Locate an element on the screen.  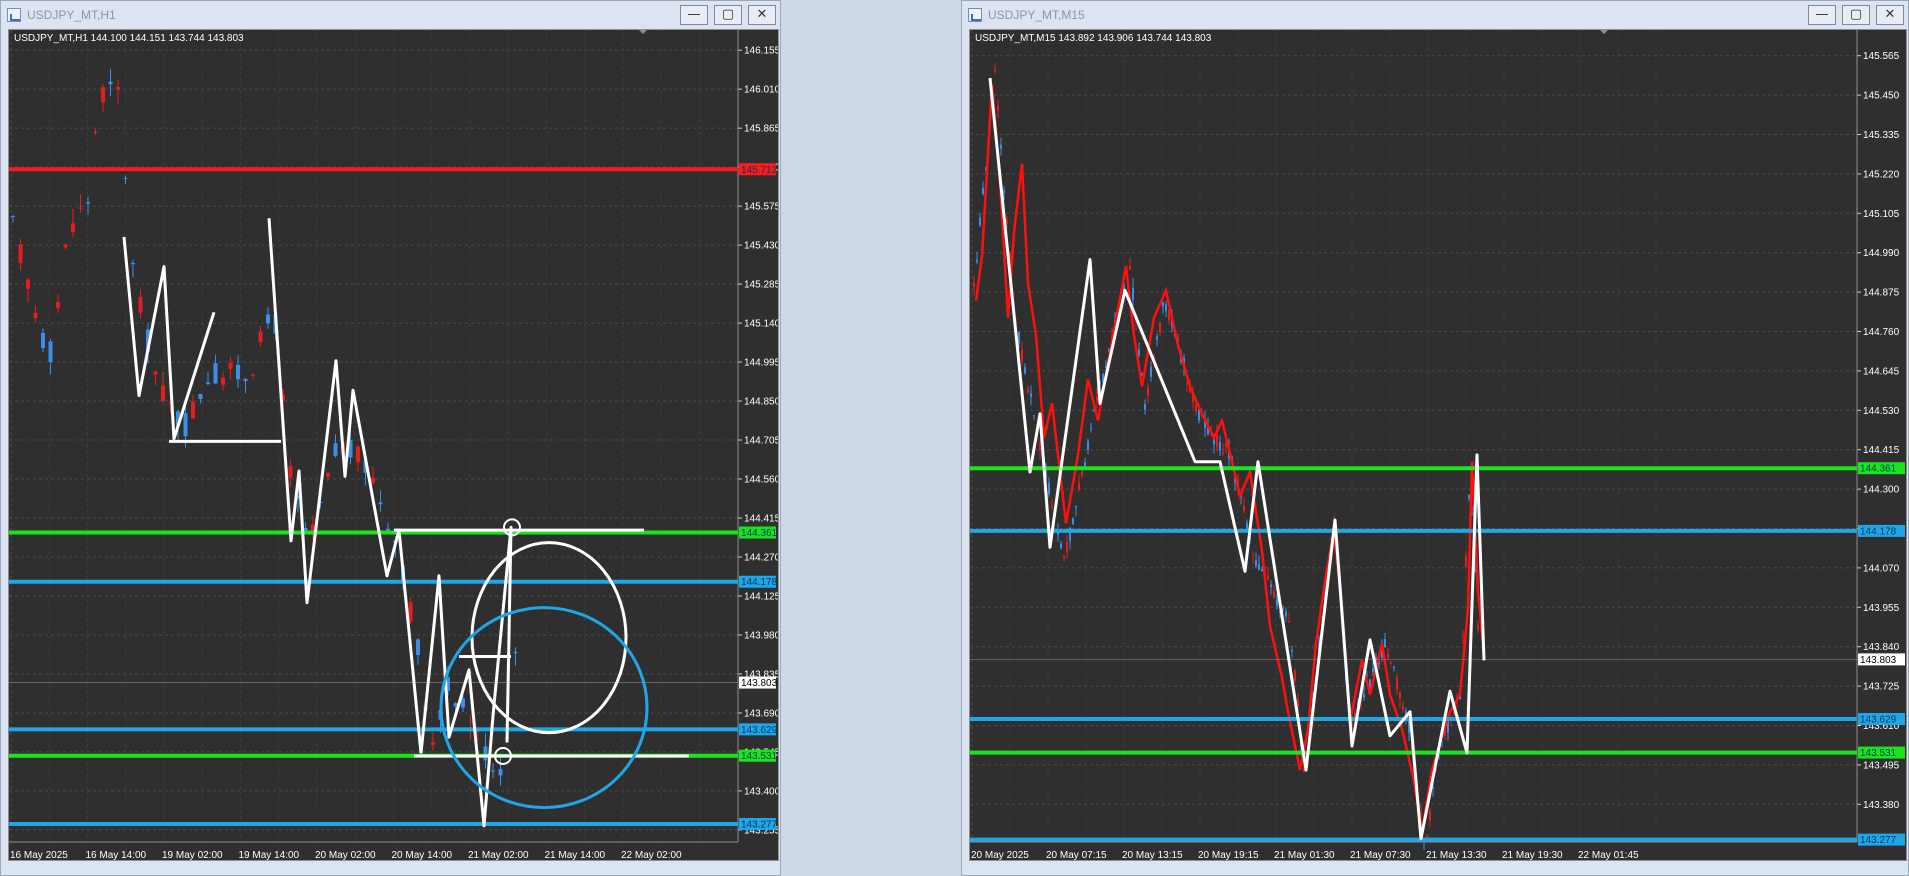
price-axis-label: 145.220 is located at coordinates (1881, 174).